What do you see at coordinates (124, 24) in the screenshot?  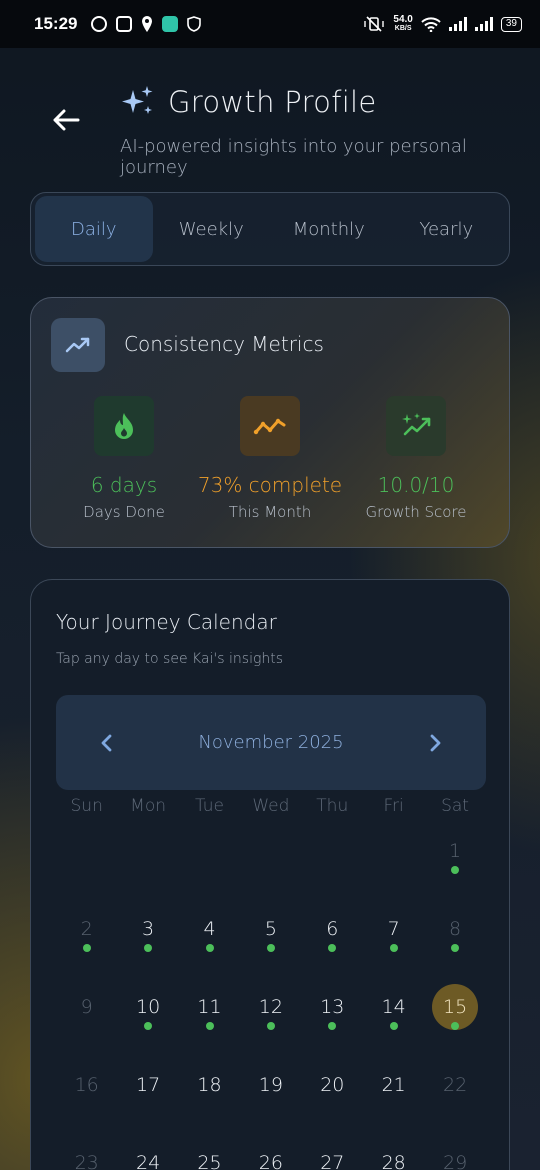 I see `linkedin-icon` at bounding box center [124, 24].